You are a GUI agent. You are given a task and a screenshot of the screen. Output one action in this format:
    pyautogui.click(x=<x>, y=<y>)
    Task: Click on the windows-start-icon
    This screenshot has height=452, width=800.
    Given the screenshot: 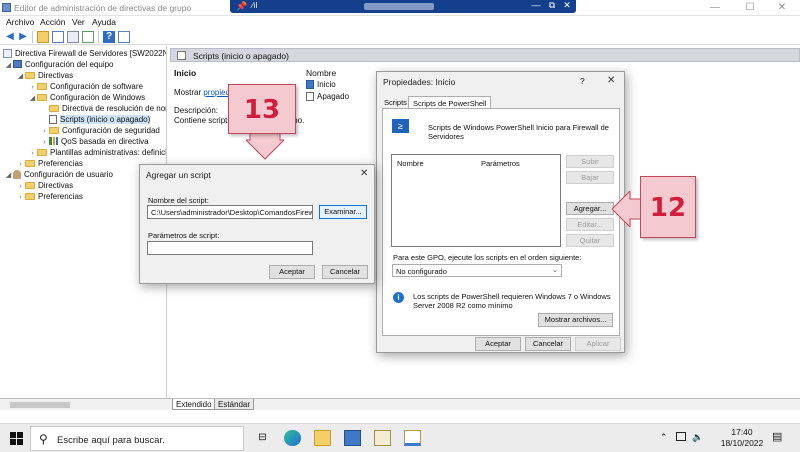 What is the action you would take?
    pyautogui.click(x=17, y=439)
    